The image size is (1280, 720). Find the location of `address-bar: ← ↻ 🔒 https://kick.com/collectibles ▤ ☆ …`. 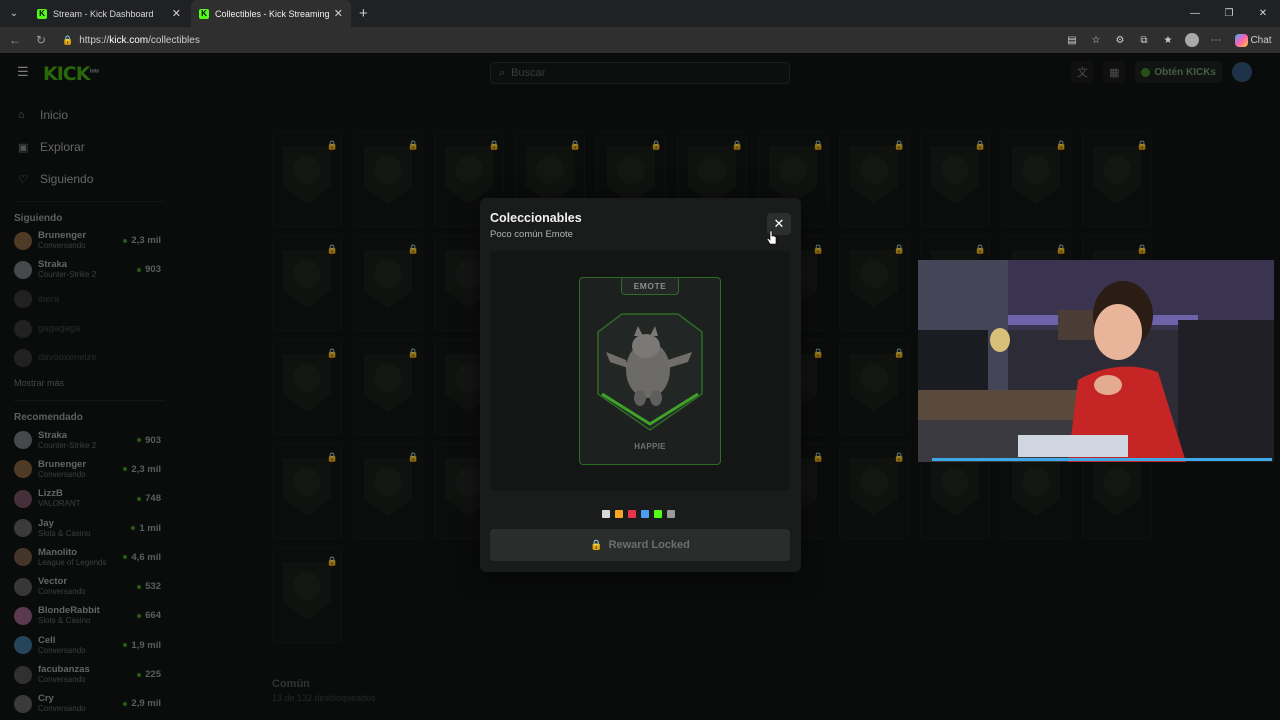

address-bar: ← ↻ 🔒 https://kick.com/collectibles ▤ ☆ … is located at coordinates (640, 40).